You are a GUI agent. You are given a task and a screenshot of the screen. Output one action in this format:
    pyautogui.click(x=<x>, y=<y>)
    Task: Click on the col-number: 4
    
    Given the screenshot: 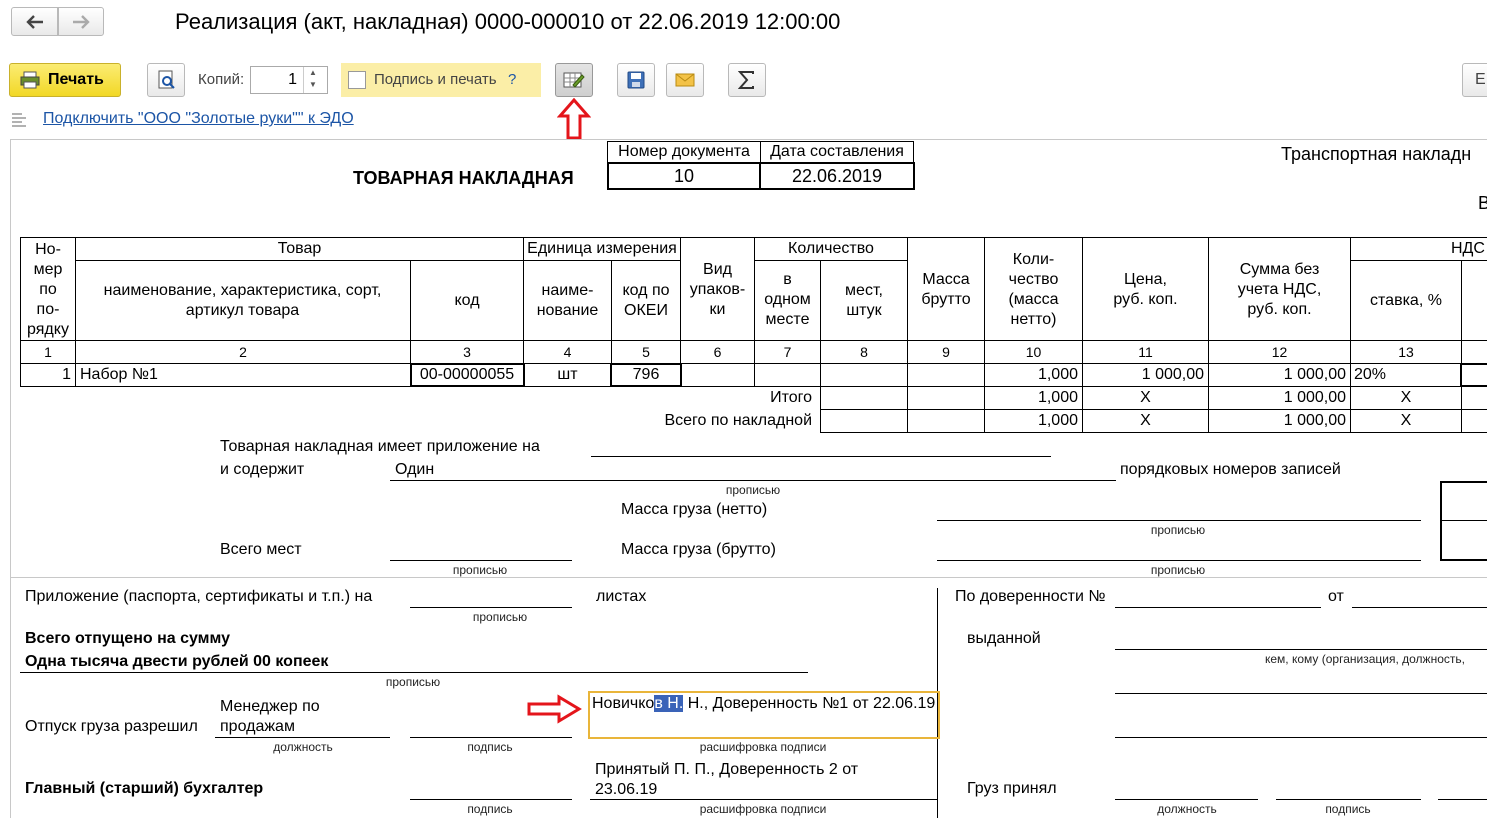 What is the action you would take?
    pyautogui.click(x=567, y=352)
    